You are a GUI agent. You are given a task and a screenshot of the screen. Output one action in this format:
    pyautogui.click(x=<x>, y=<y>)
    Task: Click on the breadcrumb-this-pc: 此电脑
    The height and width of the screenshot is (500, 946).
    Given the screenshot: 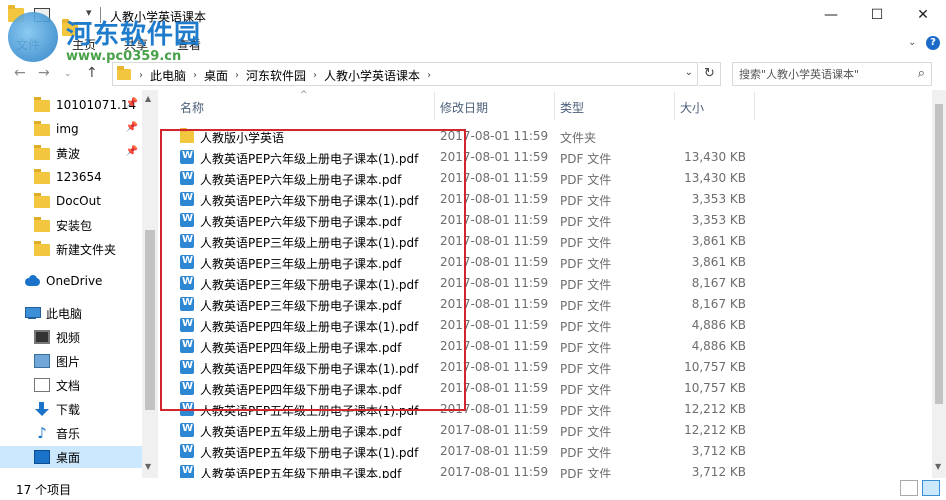 What is the action you would take?
    pyautogui.click(x=168, y=75)
    